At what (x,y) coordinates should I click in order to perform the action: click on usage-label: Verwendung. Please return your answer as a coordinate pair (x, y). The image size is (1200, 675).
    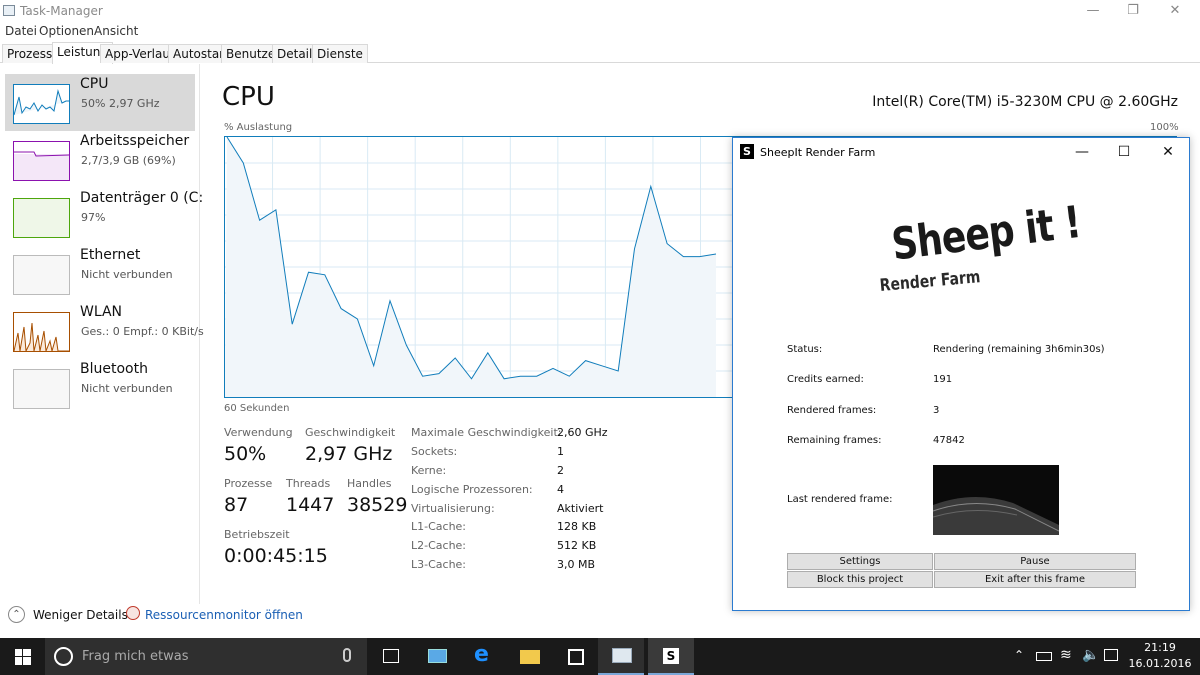
    Looking at the image, I should click on (258, 432).